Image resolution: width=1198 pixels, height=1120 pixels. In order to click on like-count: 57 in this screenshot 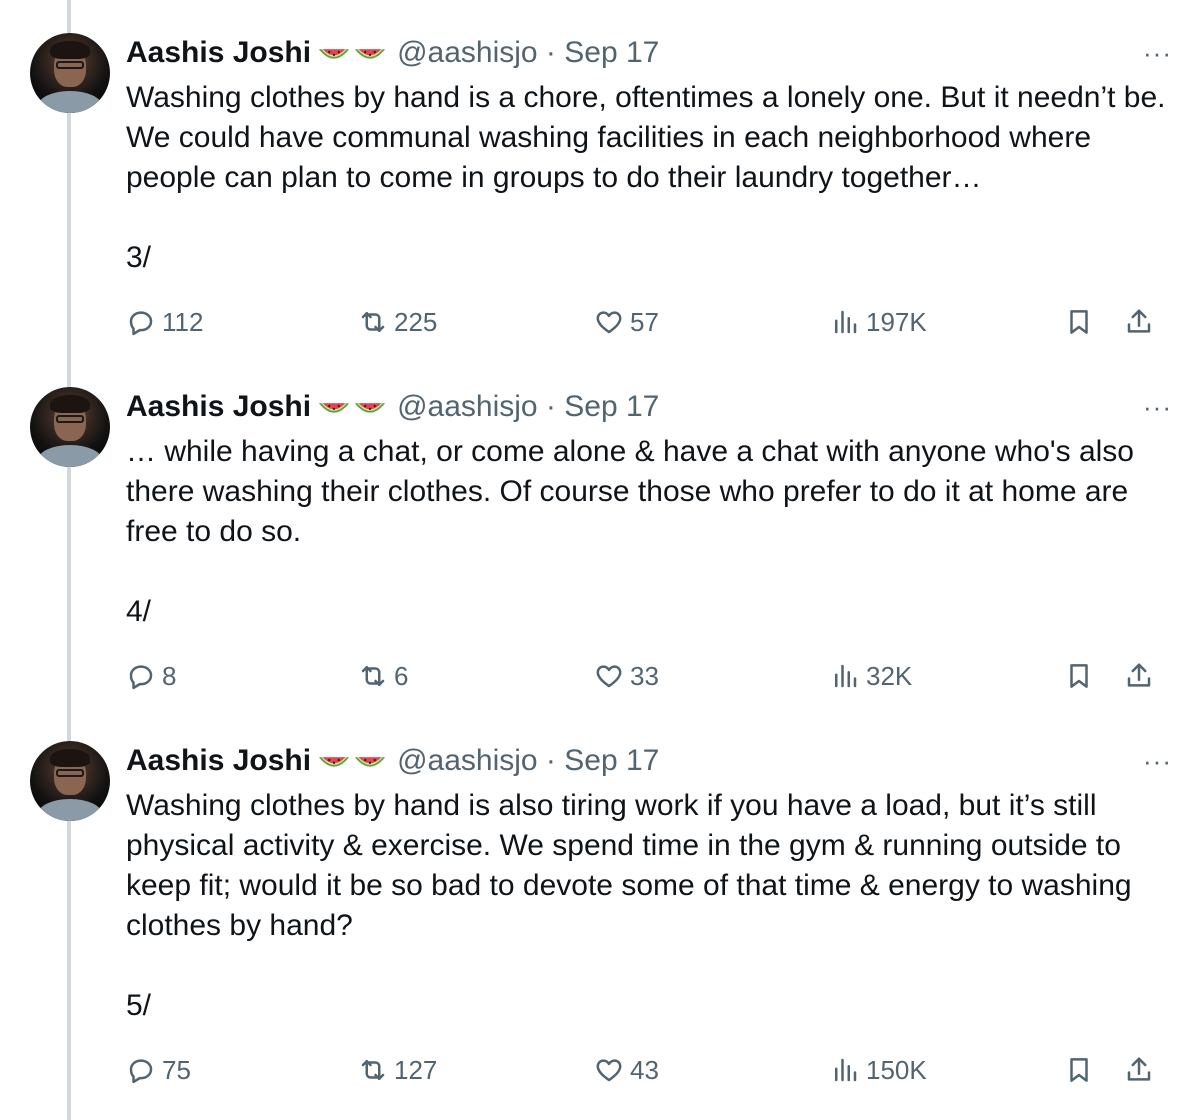, I will do `click(644, 321)`.